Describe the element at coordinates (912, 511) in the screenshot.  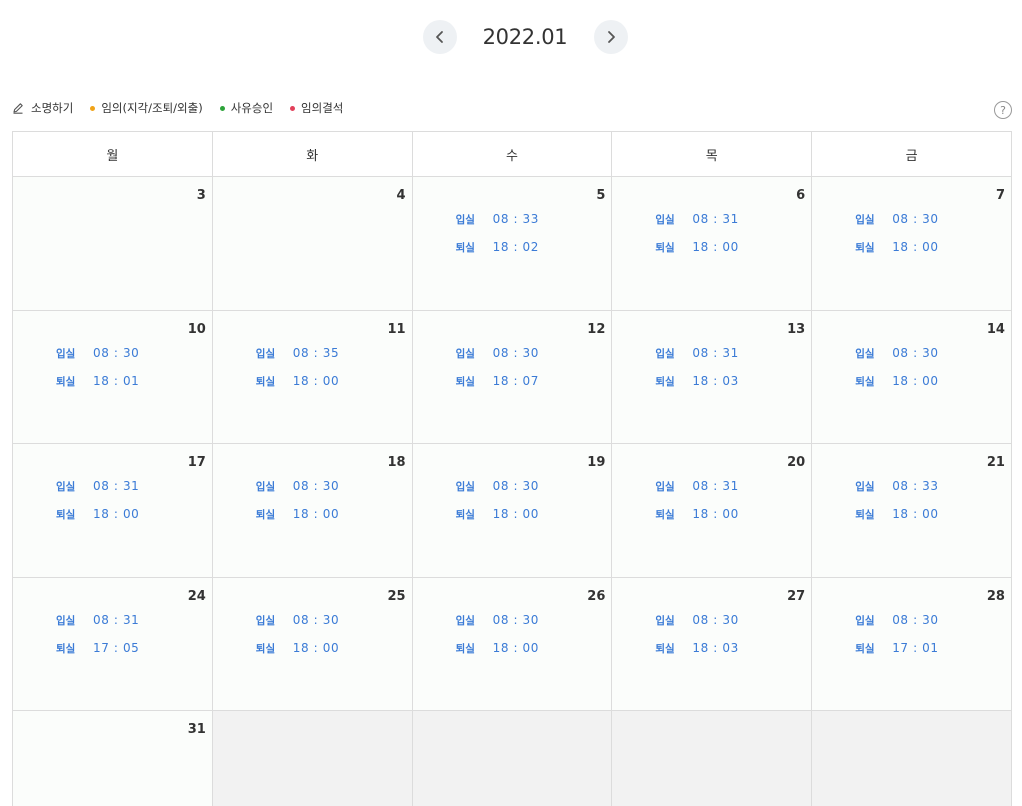
I see `day-cell: 21 입실 08 : 33 퇴실 18 : 00` at that location.